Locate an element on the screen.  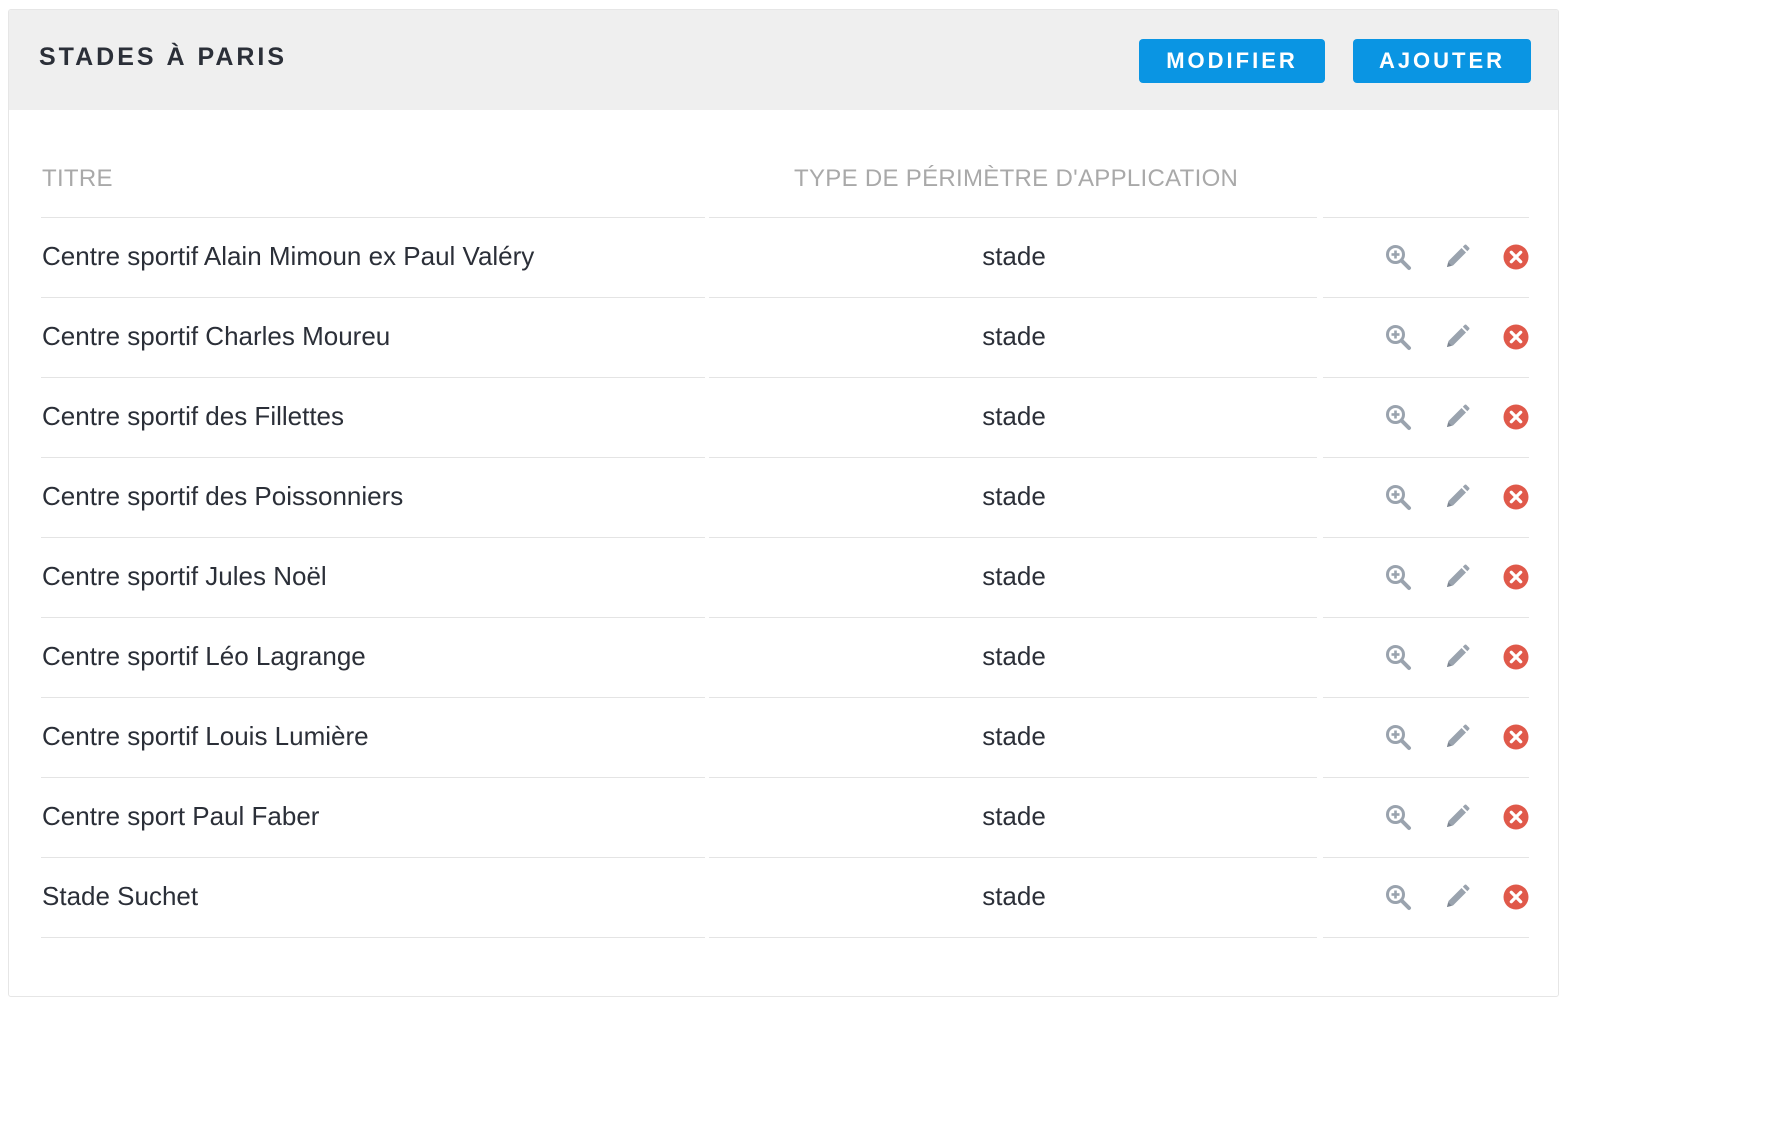
table-row: Centre sportif Léo Lagrange stade is located at coordinates (785, 657).